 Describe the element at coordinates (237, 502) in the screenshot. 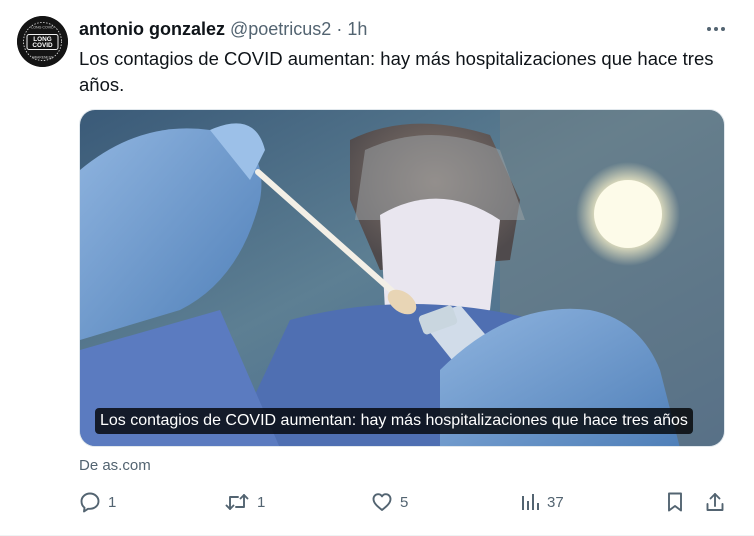

I see `retweet-icon` at that location.